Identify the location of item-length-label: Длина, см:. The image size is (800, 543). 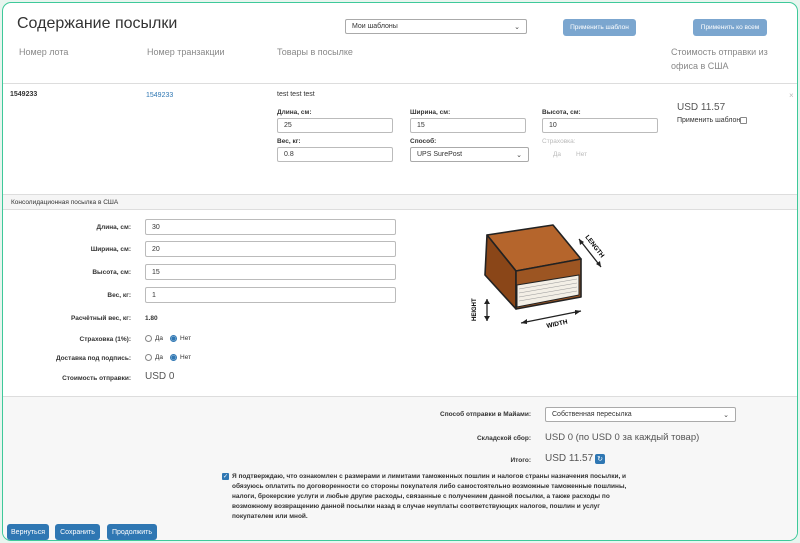
(294, 112).